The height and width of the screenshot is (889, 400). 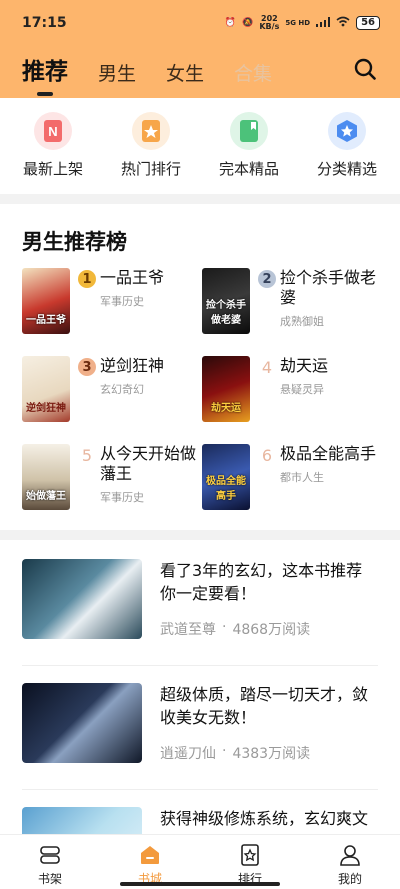 I want to click on cover-title: 始做藩王, so click(x=46, y=496).